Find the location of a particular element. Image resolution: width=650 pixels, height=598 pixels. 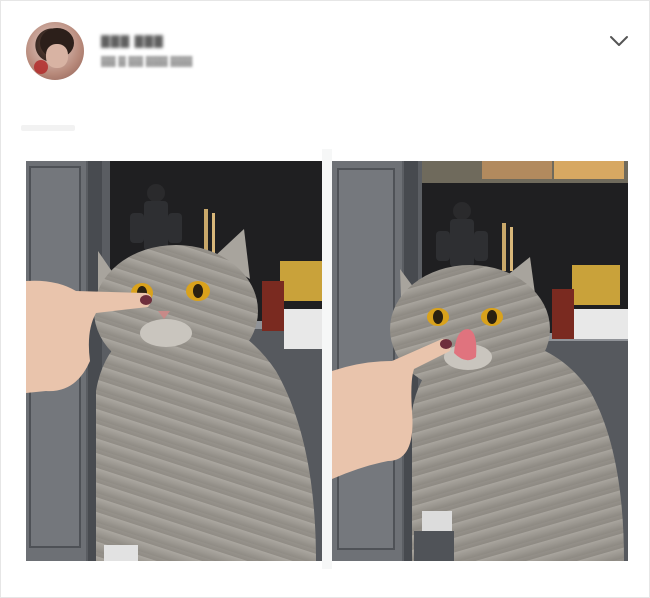

avatar-accent is located at coordinates (41, 67).